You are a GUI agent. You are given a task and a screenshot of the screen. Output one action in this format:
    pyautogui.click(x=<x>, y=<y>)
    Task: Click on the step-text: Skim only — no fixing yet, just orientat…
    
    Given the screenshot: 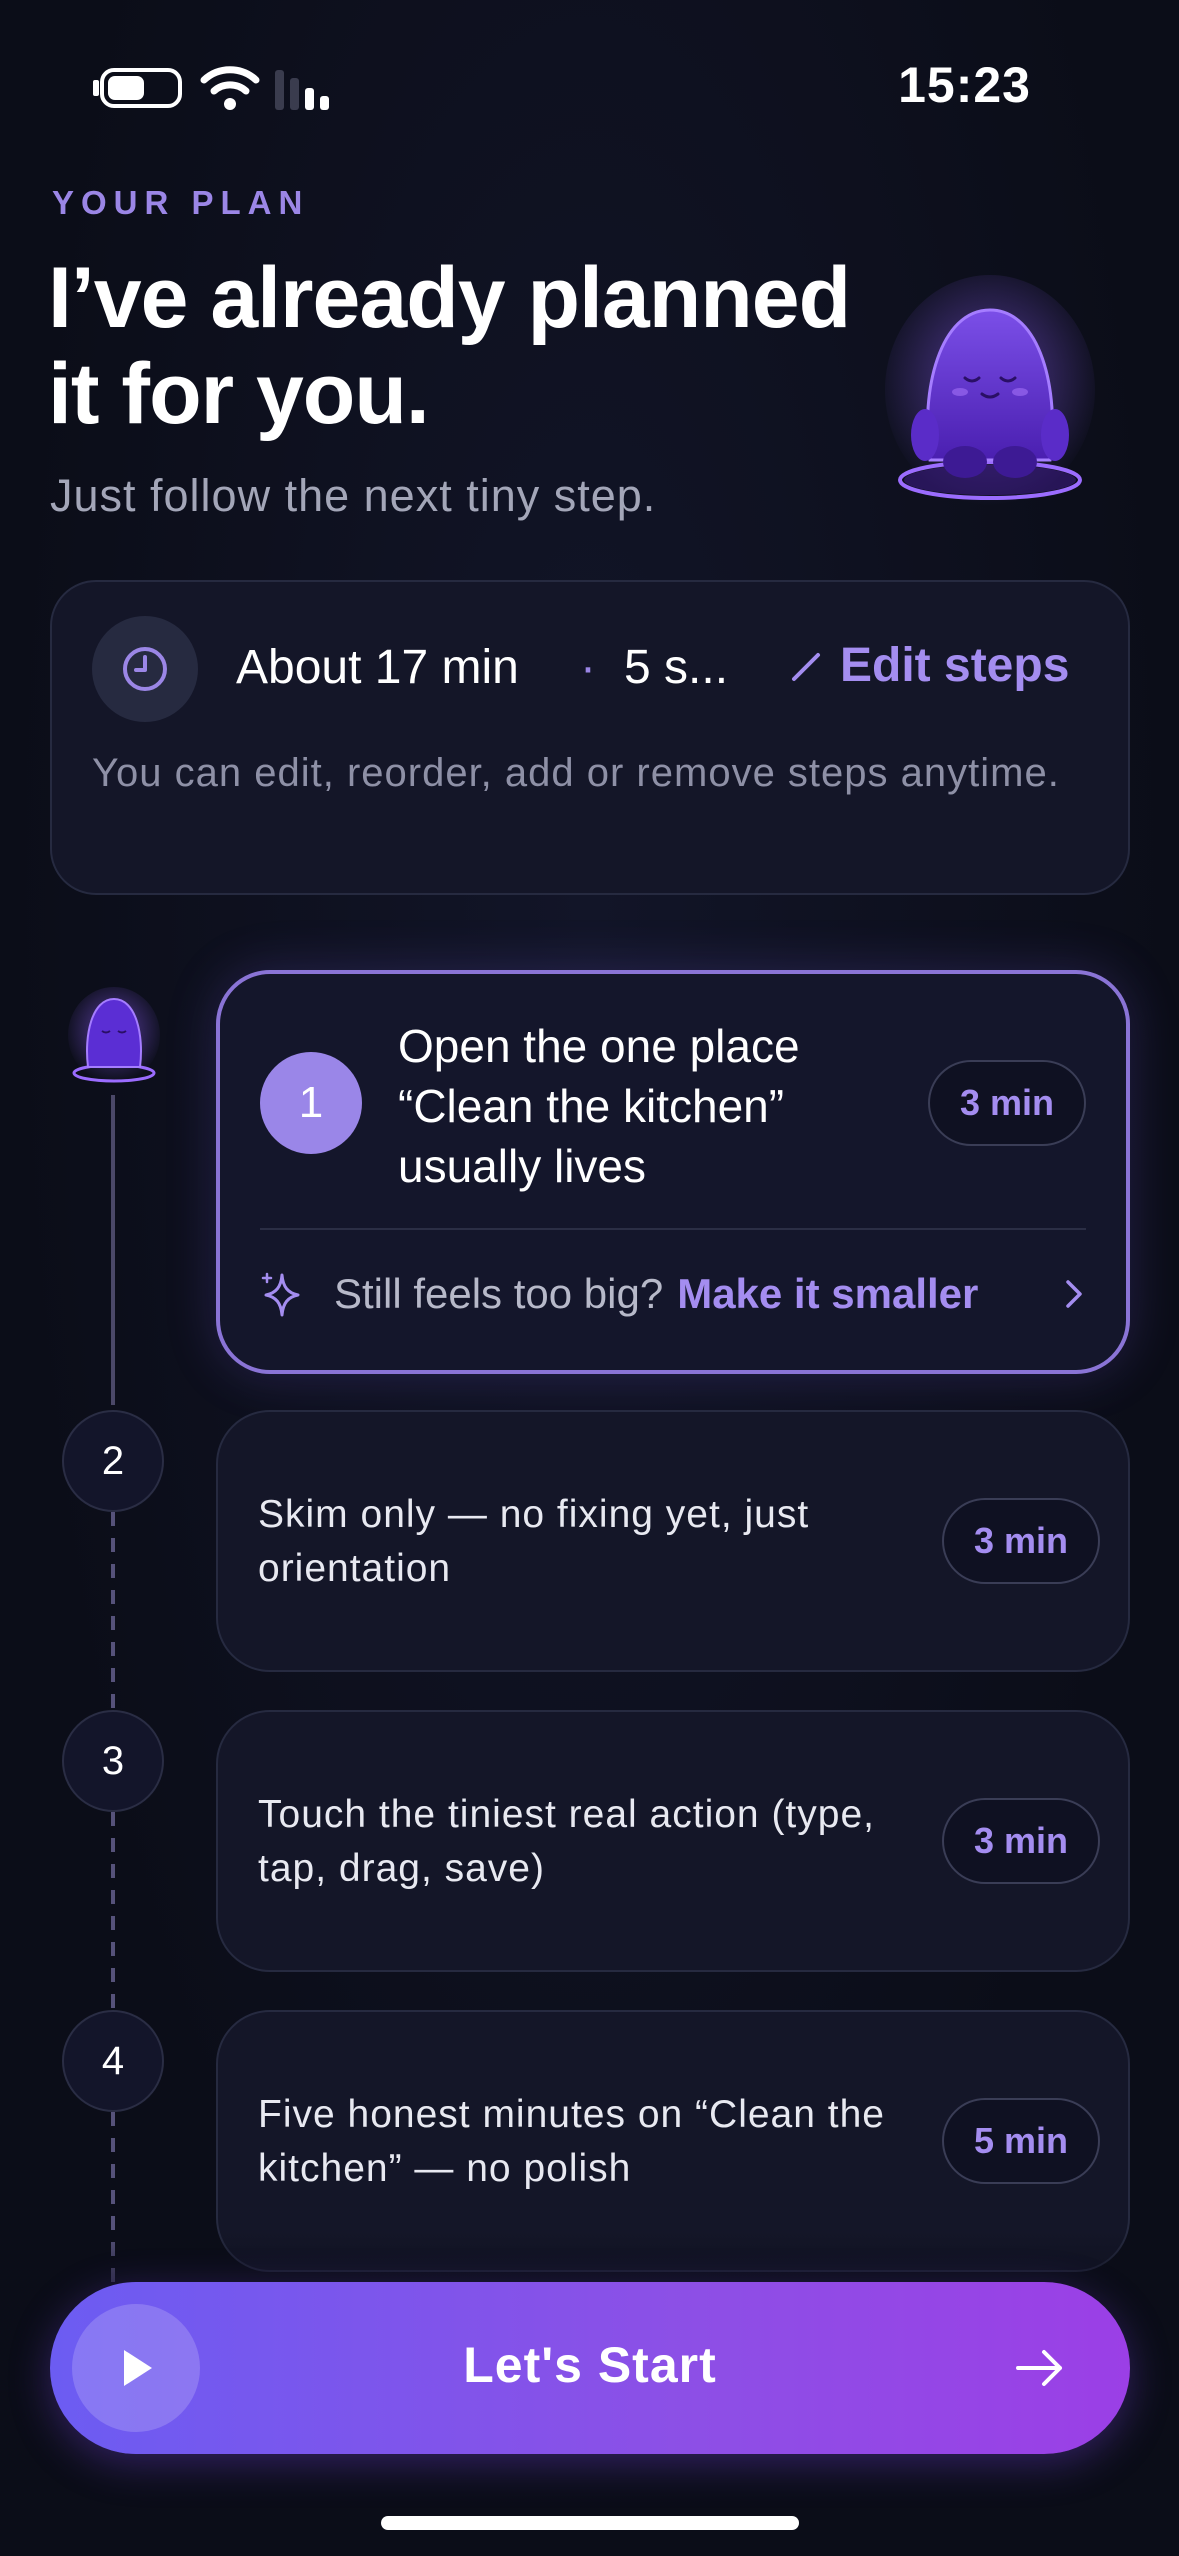 What is the action you would take?
    pyautogui.click(x=534, y=1541)
    